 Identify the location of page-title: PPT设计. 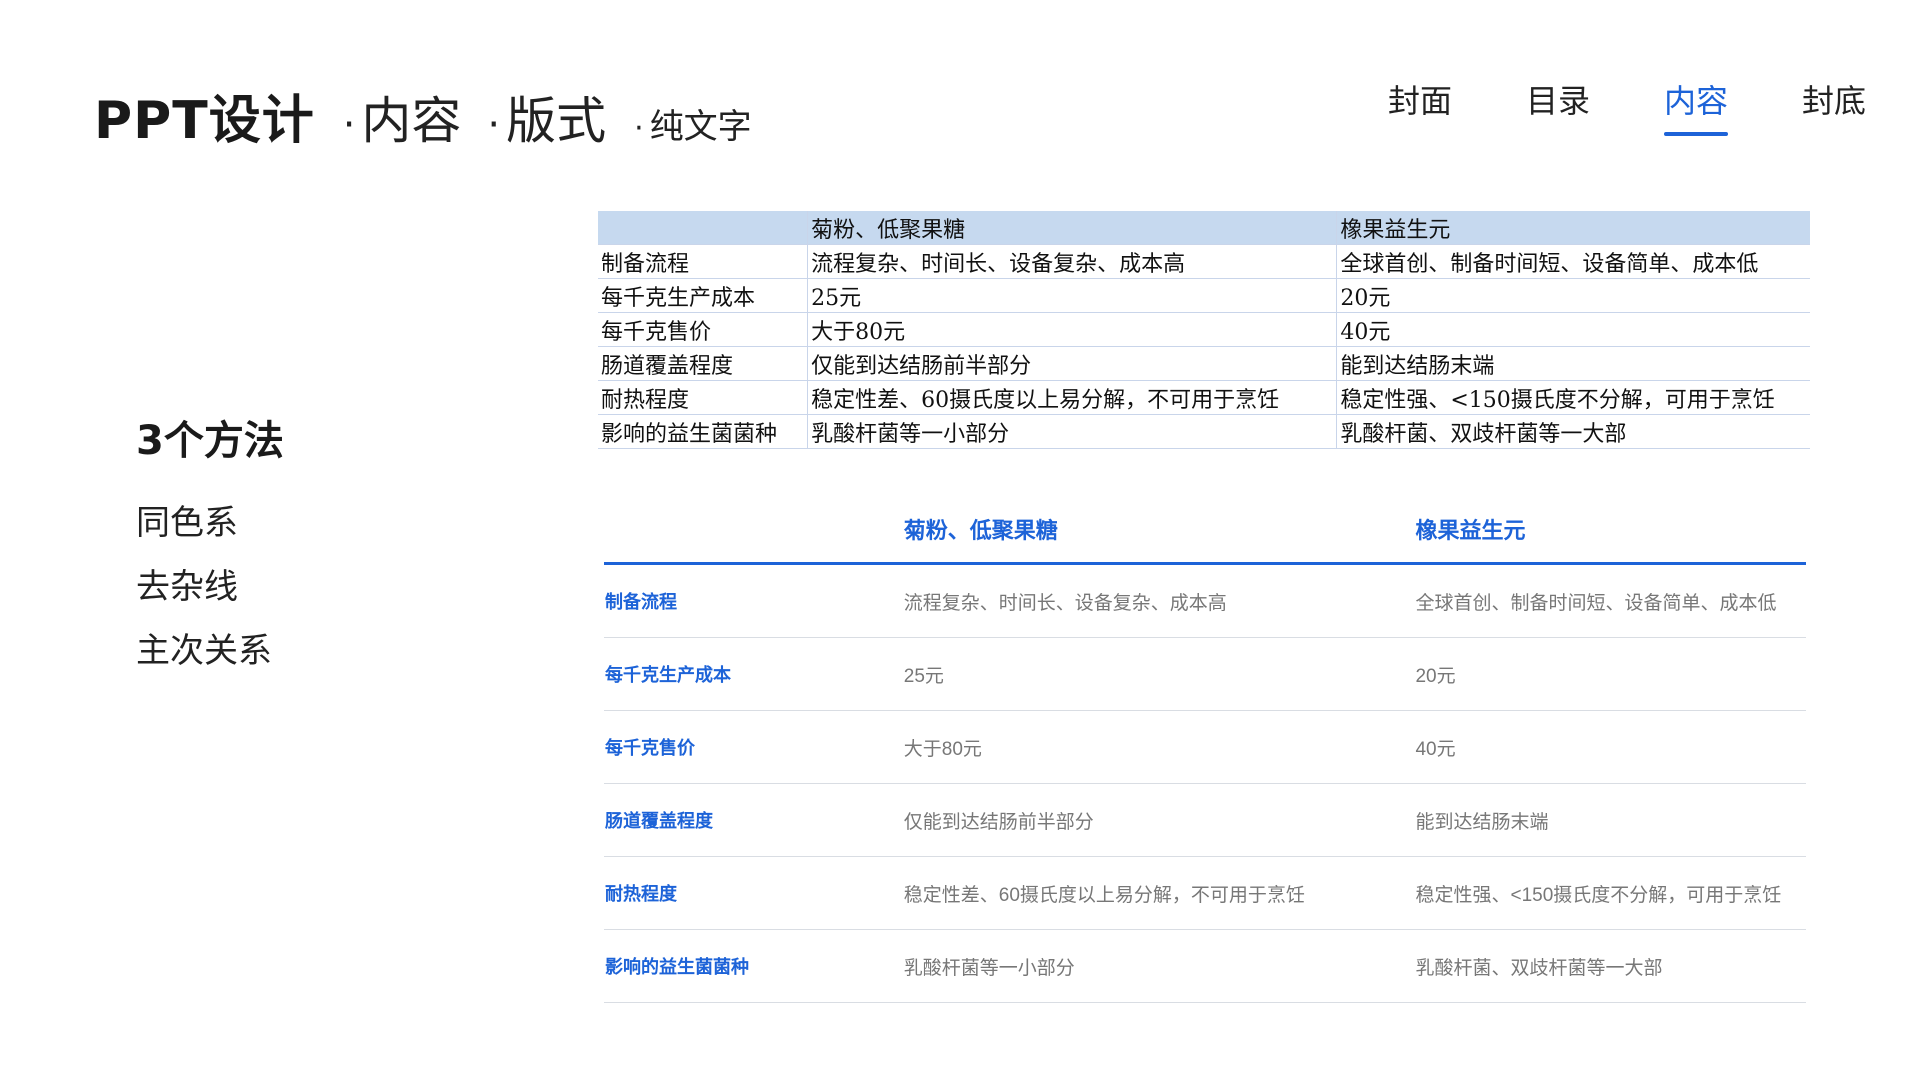
(204, 121).